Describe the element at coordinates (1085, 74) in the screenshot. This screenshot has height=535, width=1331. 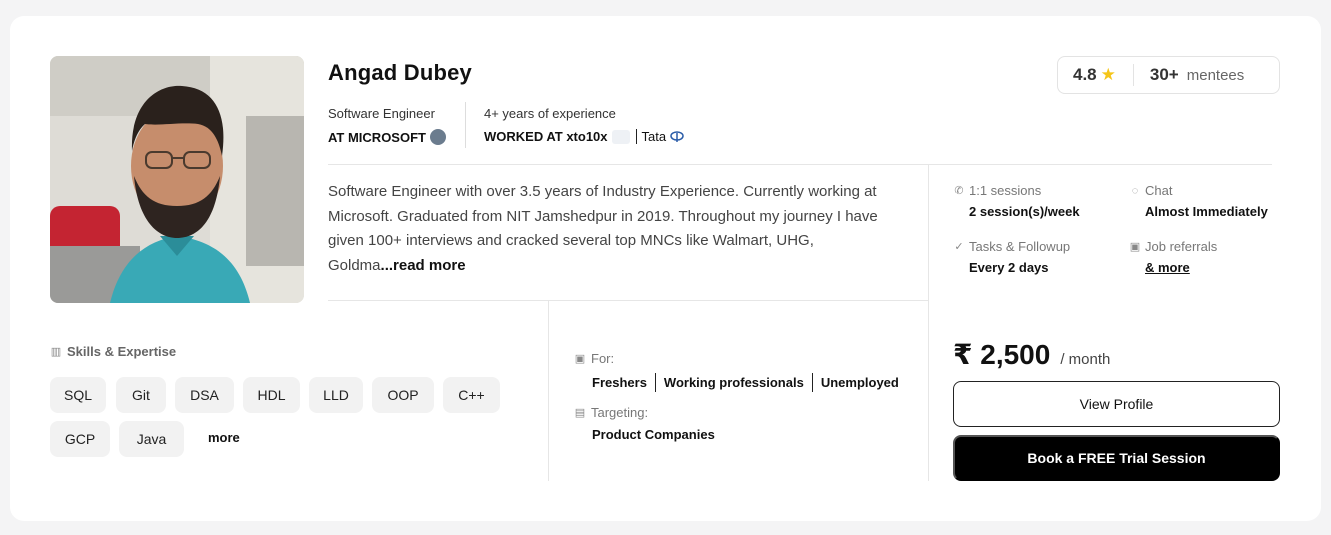
I see `rating-value: 4.8` at that location.